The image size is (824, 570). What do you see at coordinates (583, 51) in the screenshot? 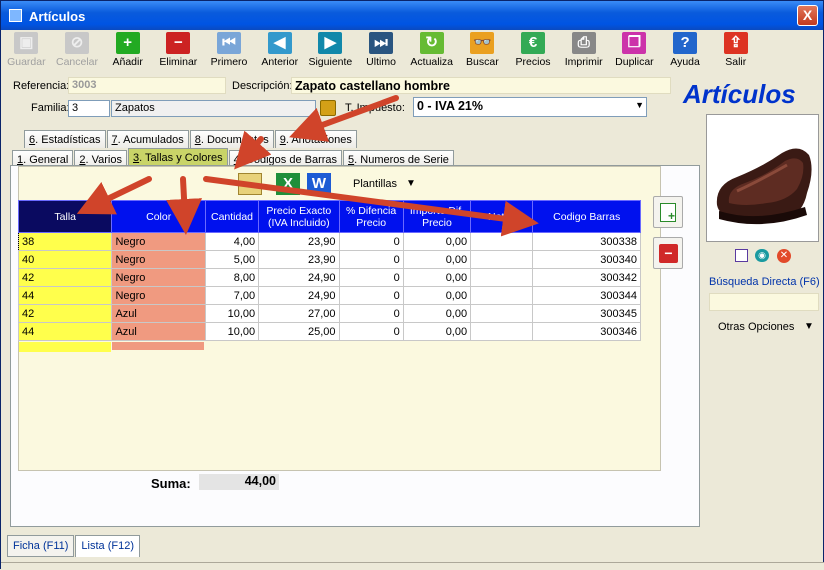
I see `imprimir-button: ⎙ Imprimir` at bounding box center [583, 51].